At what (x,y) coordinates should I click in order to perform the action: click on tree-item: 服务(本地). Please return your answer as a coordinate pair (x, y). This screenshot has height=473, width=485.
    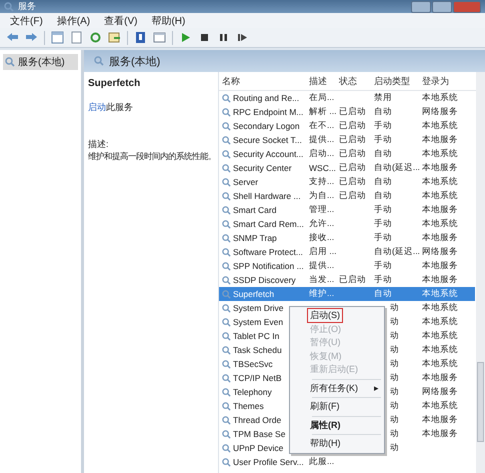
    Looking at the image, I should click on (40, 62).